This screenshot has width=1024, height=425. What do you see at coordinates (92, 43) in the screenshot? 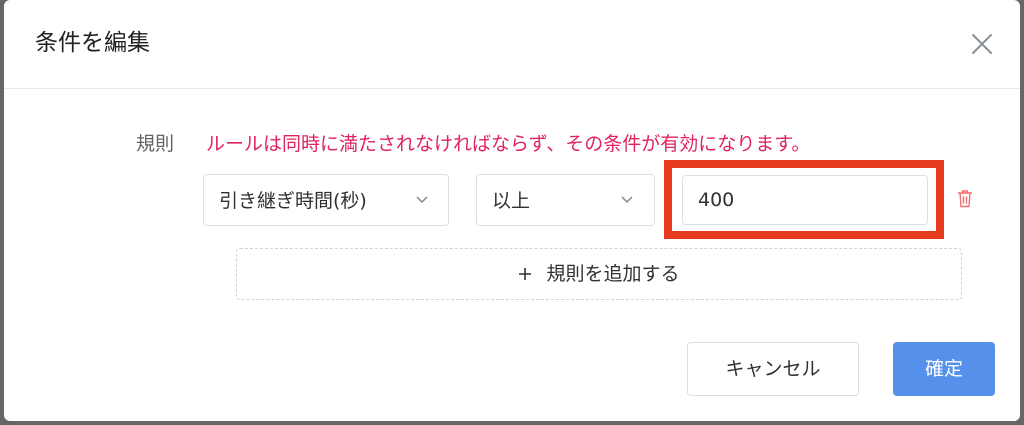
I see `dialog-title: 条件を編集` at bounding box center [92, 43].